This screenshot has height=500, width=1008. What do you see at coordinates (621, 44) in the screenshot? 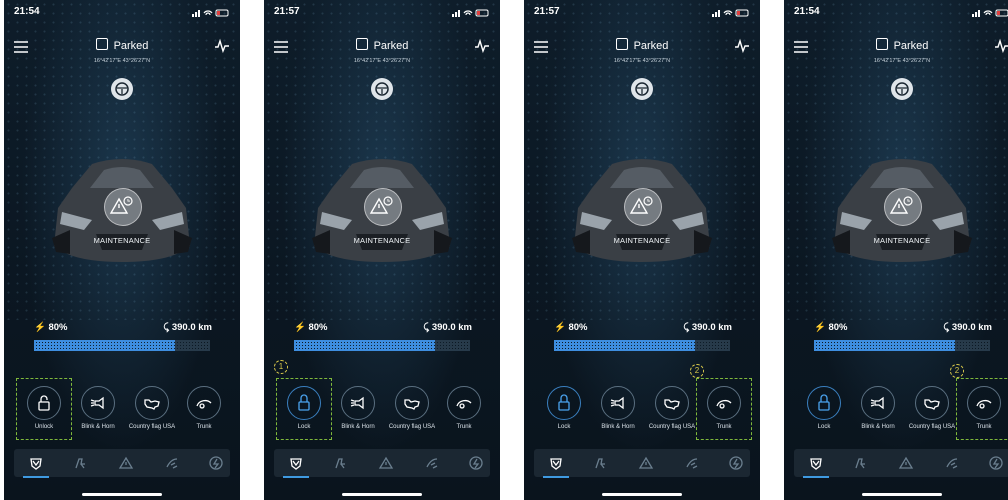
I see `parked-icon` at bounding box center [621, 44].